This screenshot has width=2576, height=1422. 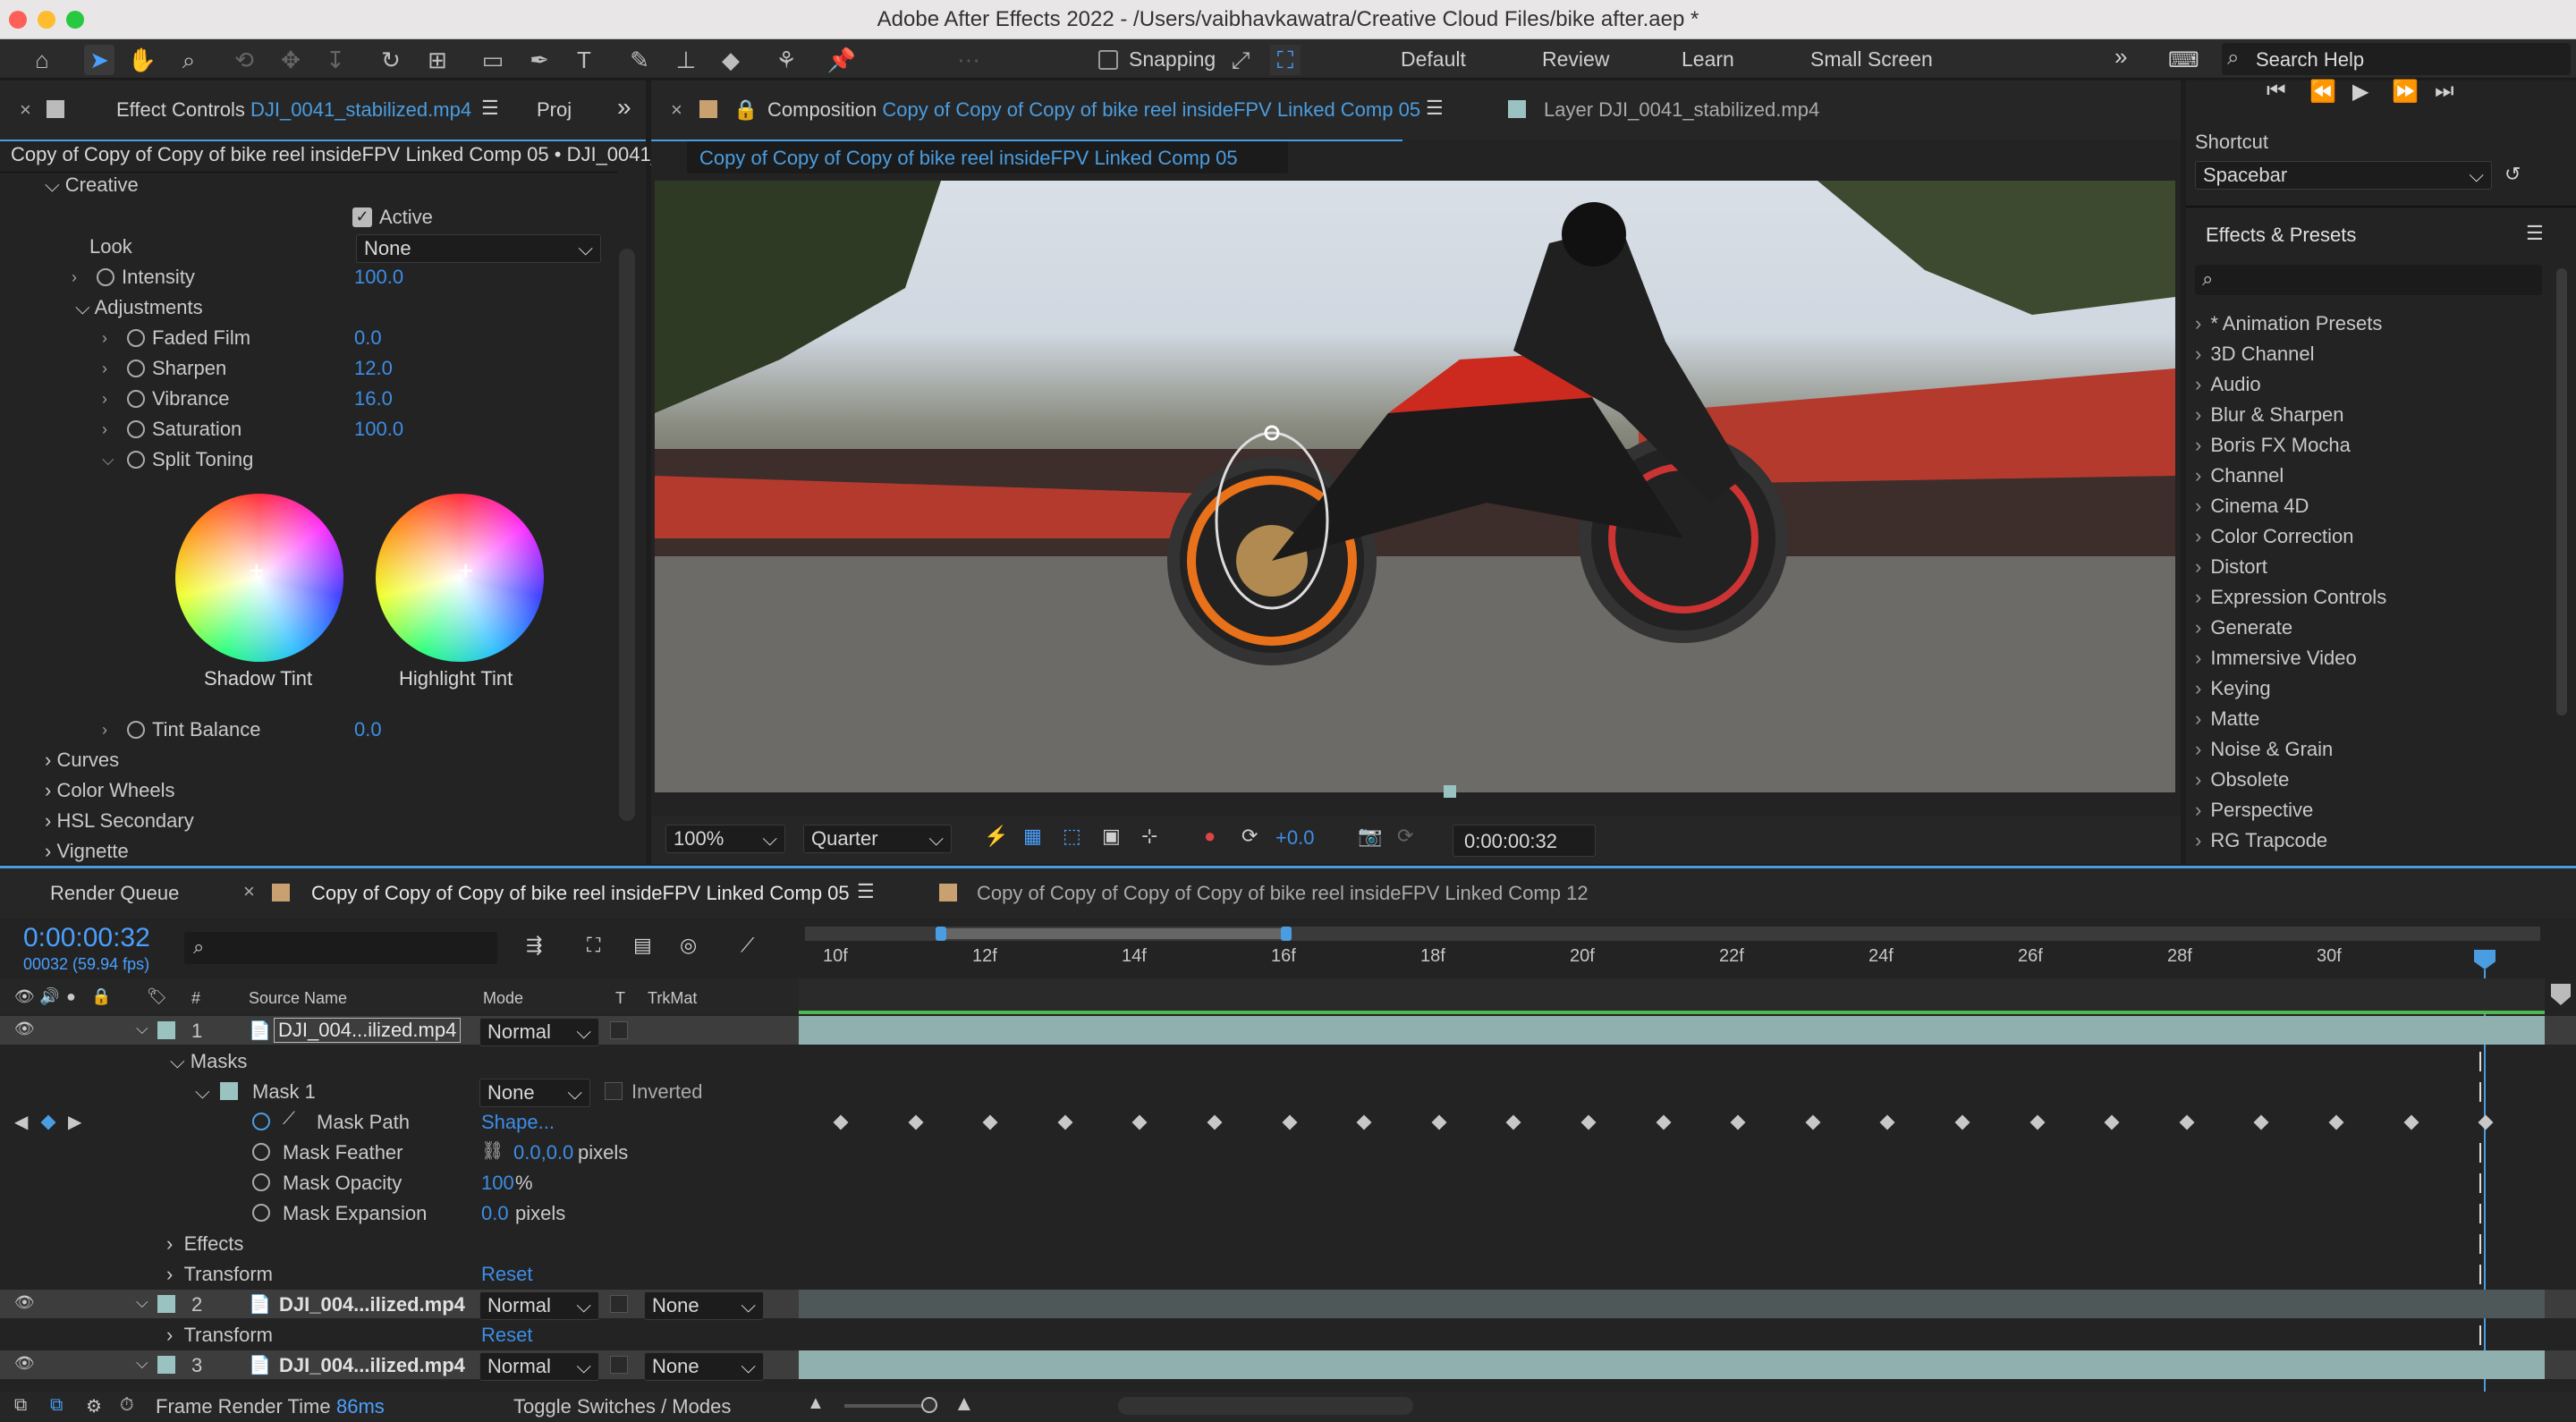 I want to click on shadow-tint-wheel: +, so click(x=259, y=578).